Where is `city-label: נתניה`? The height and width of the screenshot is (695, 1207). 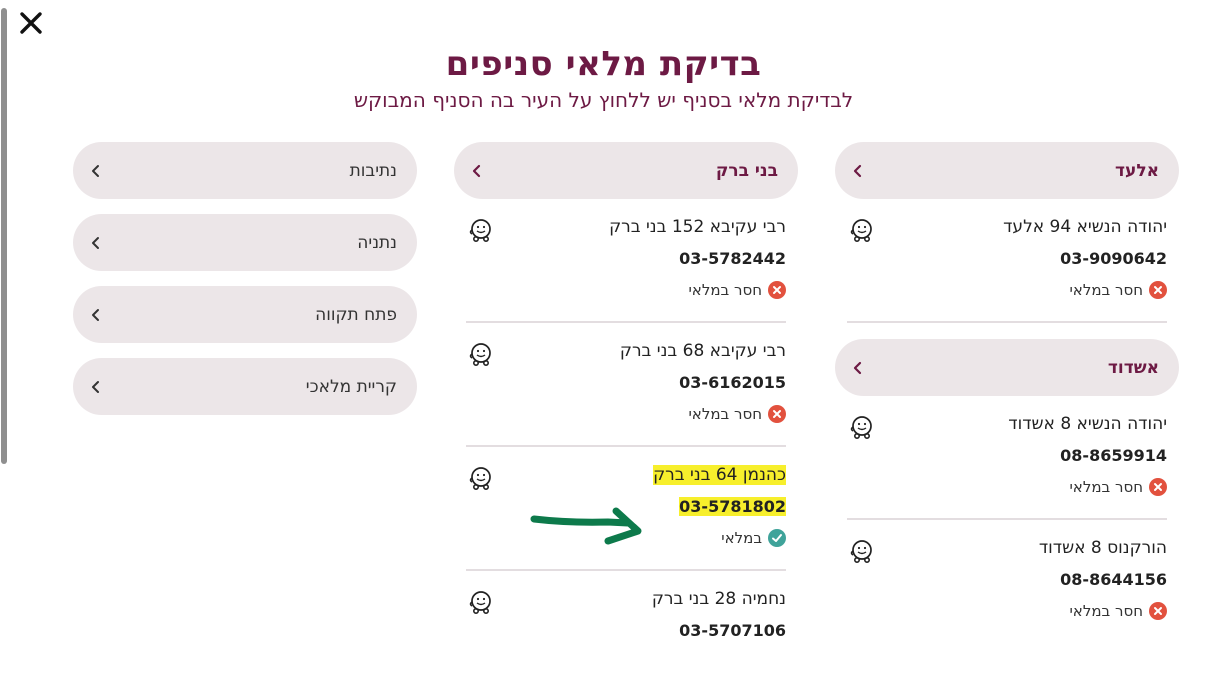
city-label: נתניה is located at coordinates (377, 242).